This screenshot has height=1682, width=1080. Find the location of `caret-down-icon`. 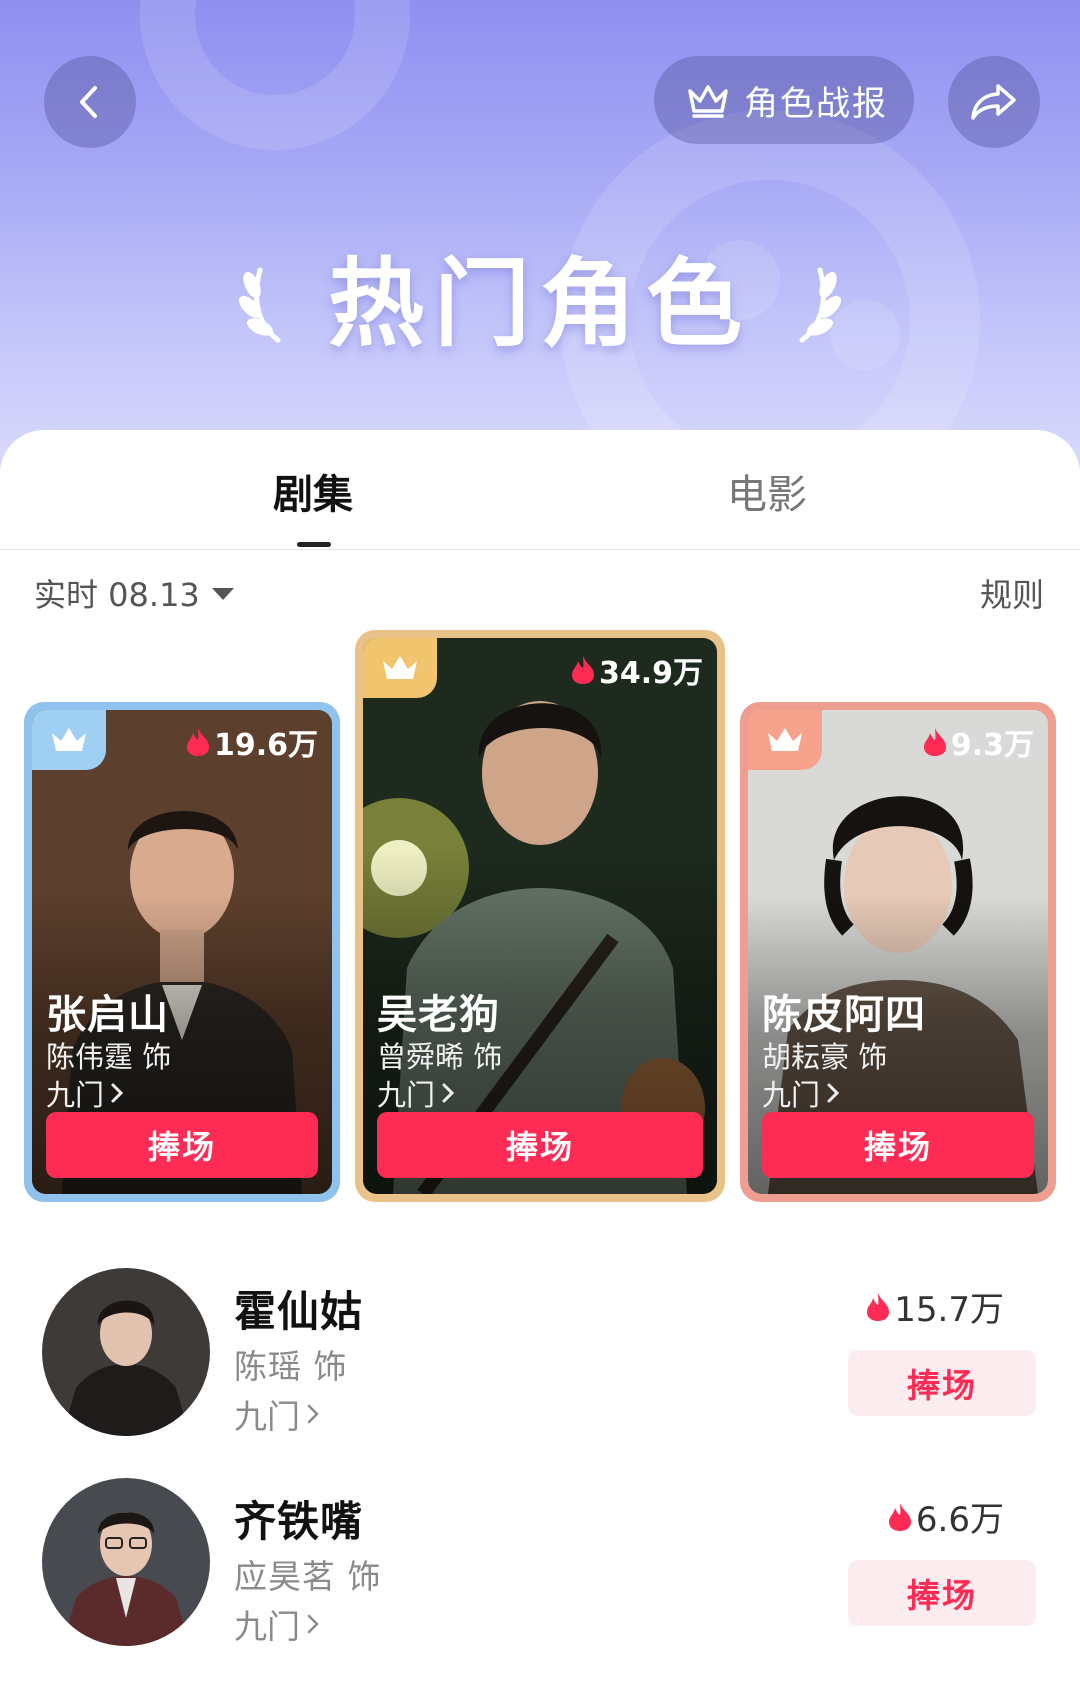

caret-down-icon is located at coordinates (222, 594).